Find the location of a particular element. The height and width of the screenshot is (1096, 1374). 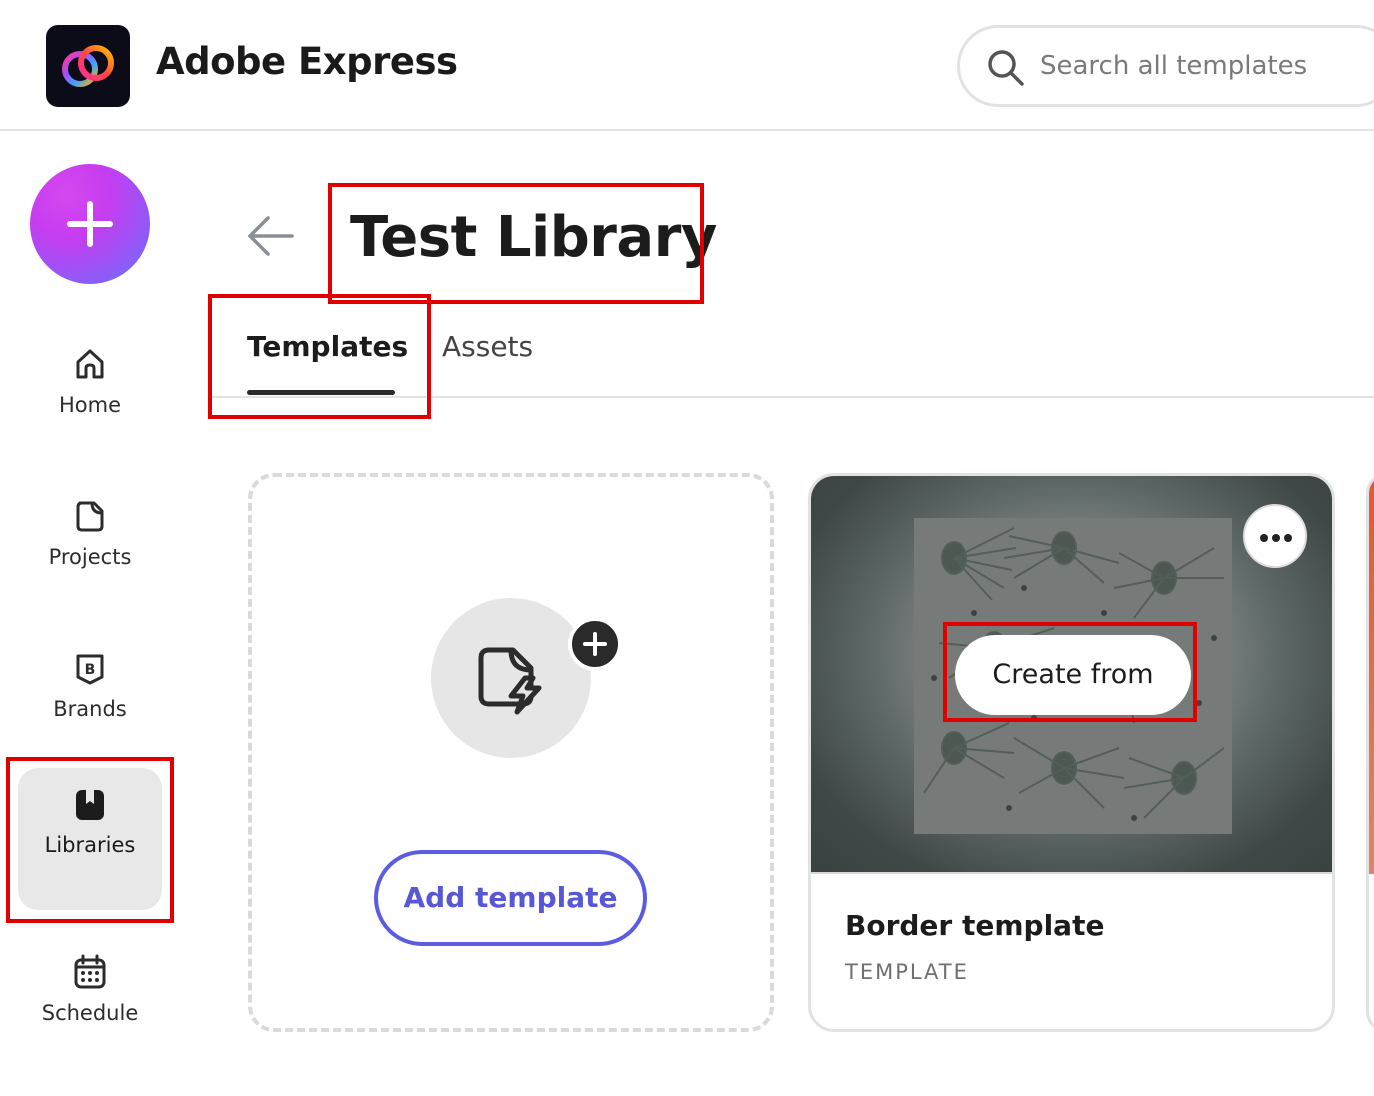

adobe-express-logo is located at coordinates (88, 66).